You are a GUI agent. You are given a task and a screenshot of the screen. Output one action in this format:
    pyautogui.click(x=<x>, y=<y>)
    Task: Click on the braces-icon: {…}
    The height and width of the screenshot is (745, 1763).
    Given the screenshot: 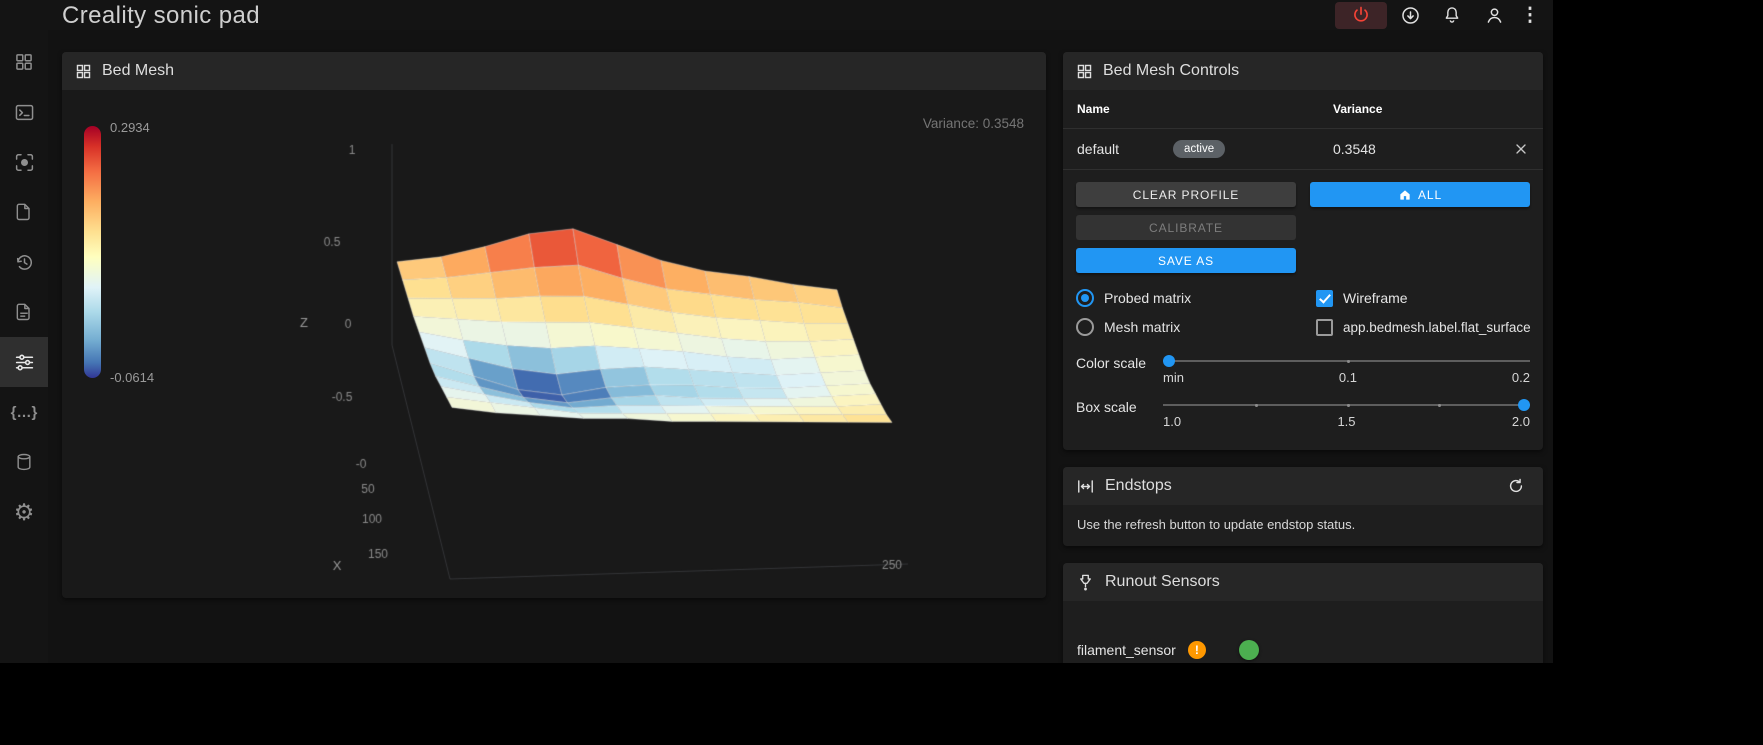 What is the action you would take?
    pyautogui.click(x=24, y=412)
    